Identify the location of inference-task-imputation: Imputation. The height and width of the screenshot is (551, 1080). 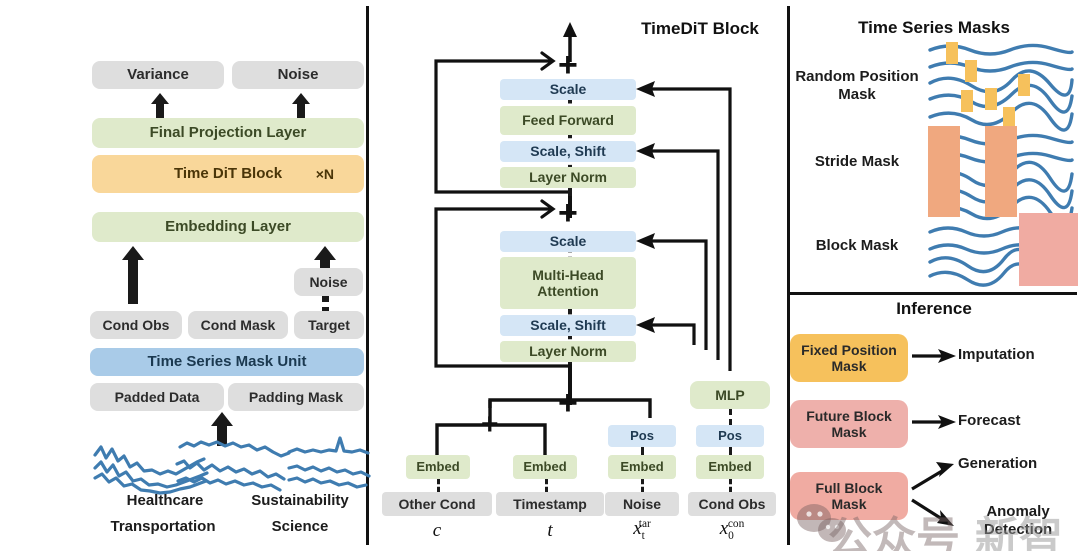
(996, 354).